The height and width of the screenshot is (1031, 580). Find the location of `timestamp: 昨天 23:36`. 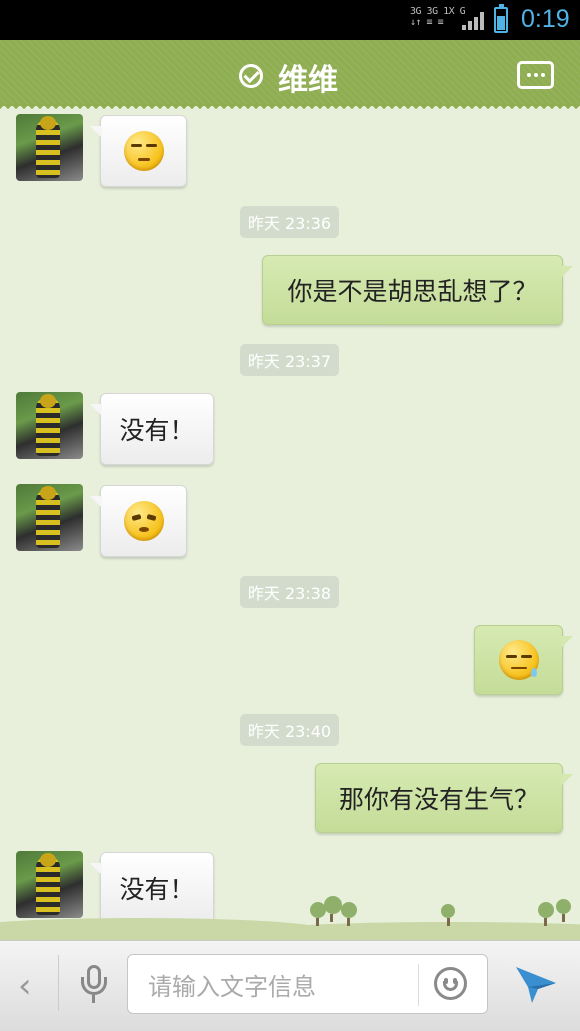

timestamp: 昨天 23:36 is located at coordinates (289, 222).